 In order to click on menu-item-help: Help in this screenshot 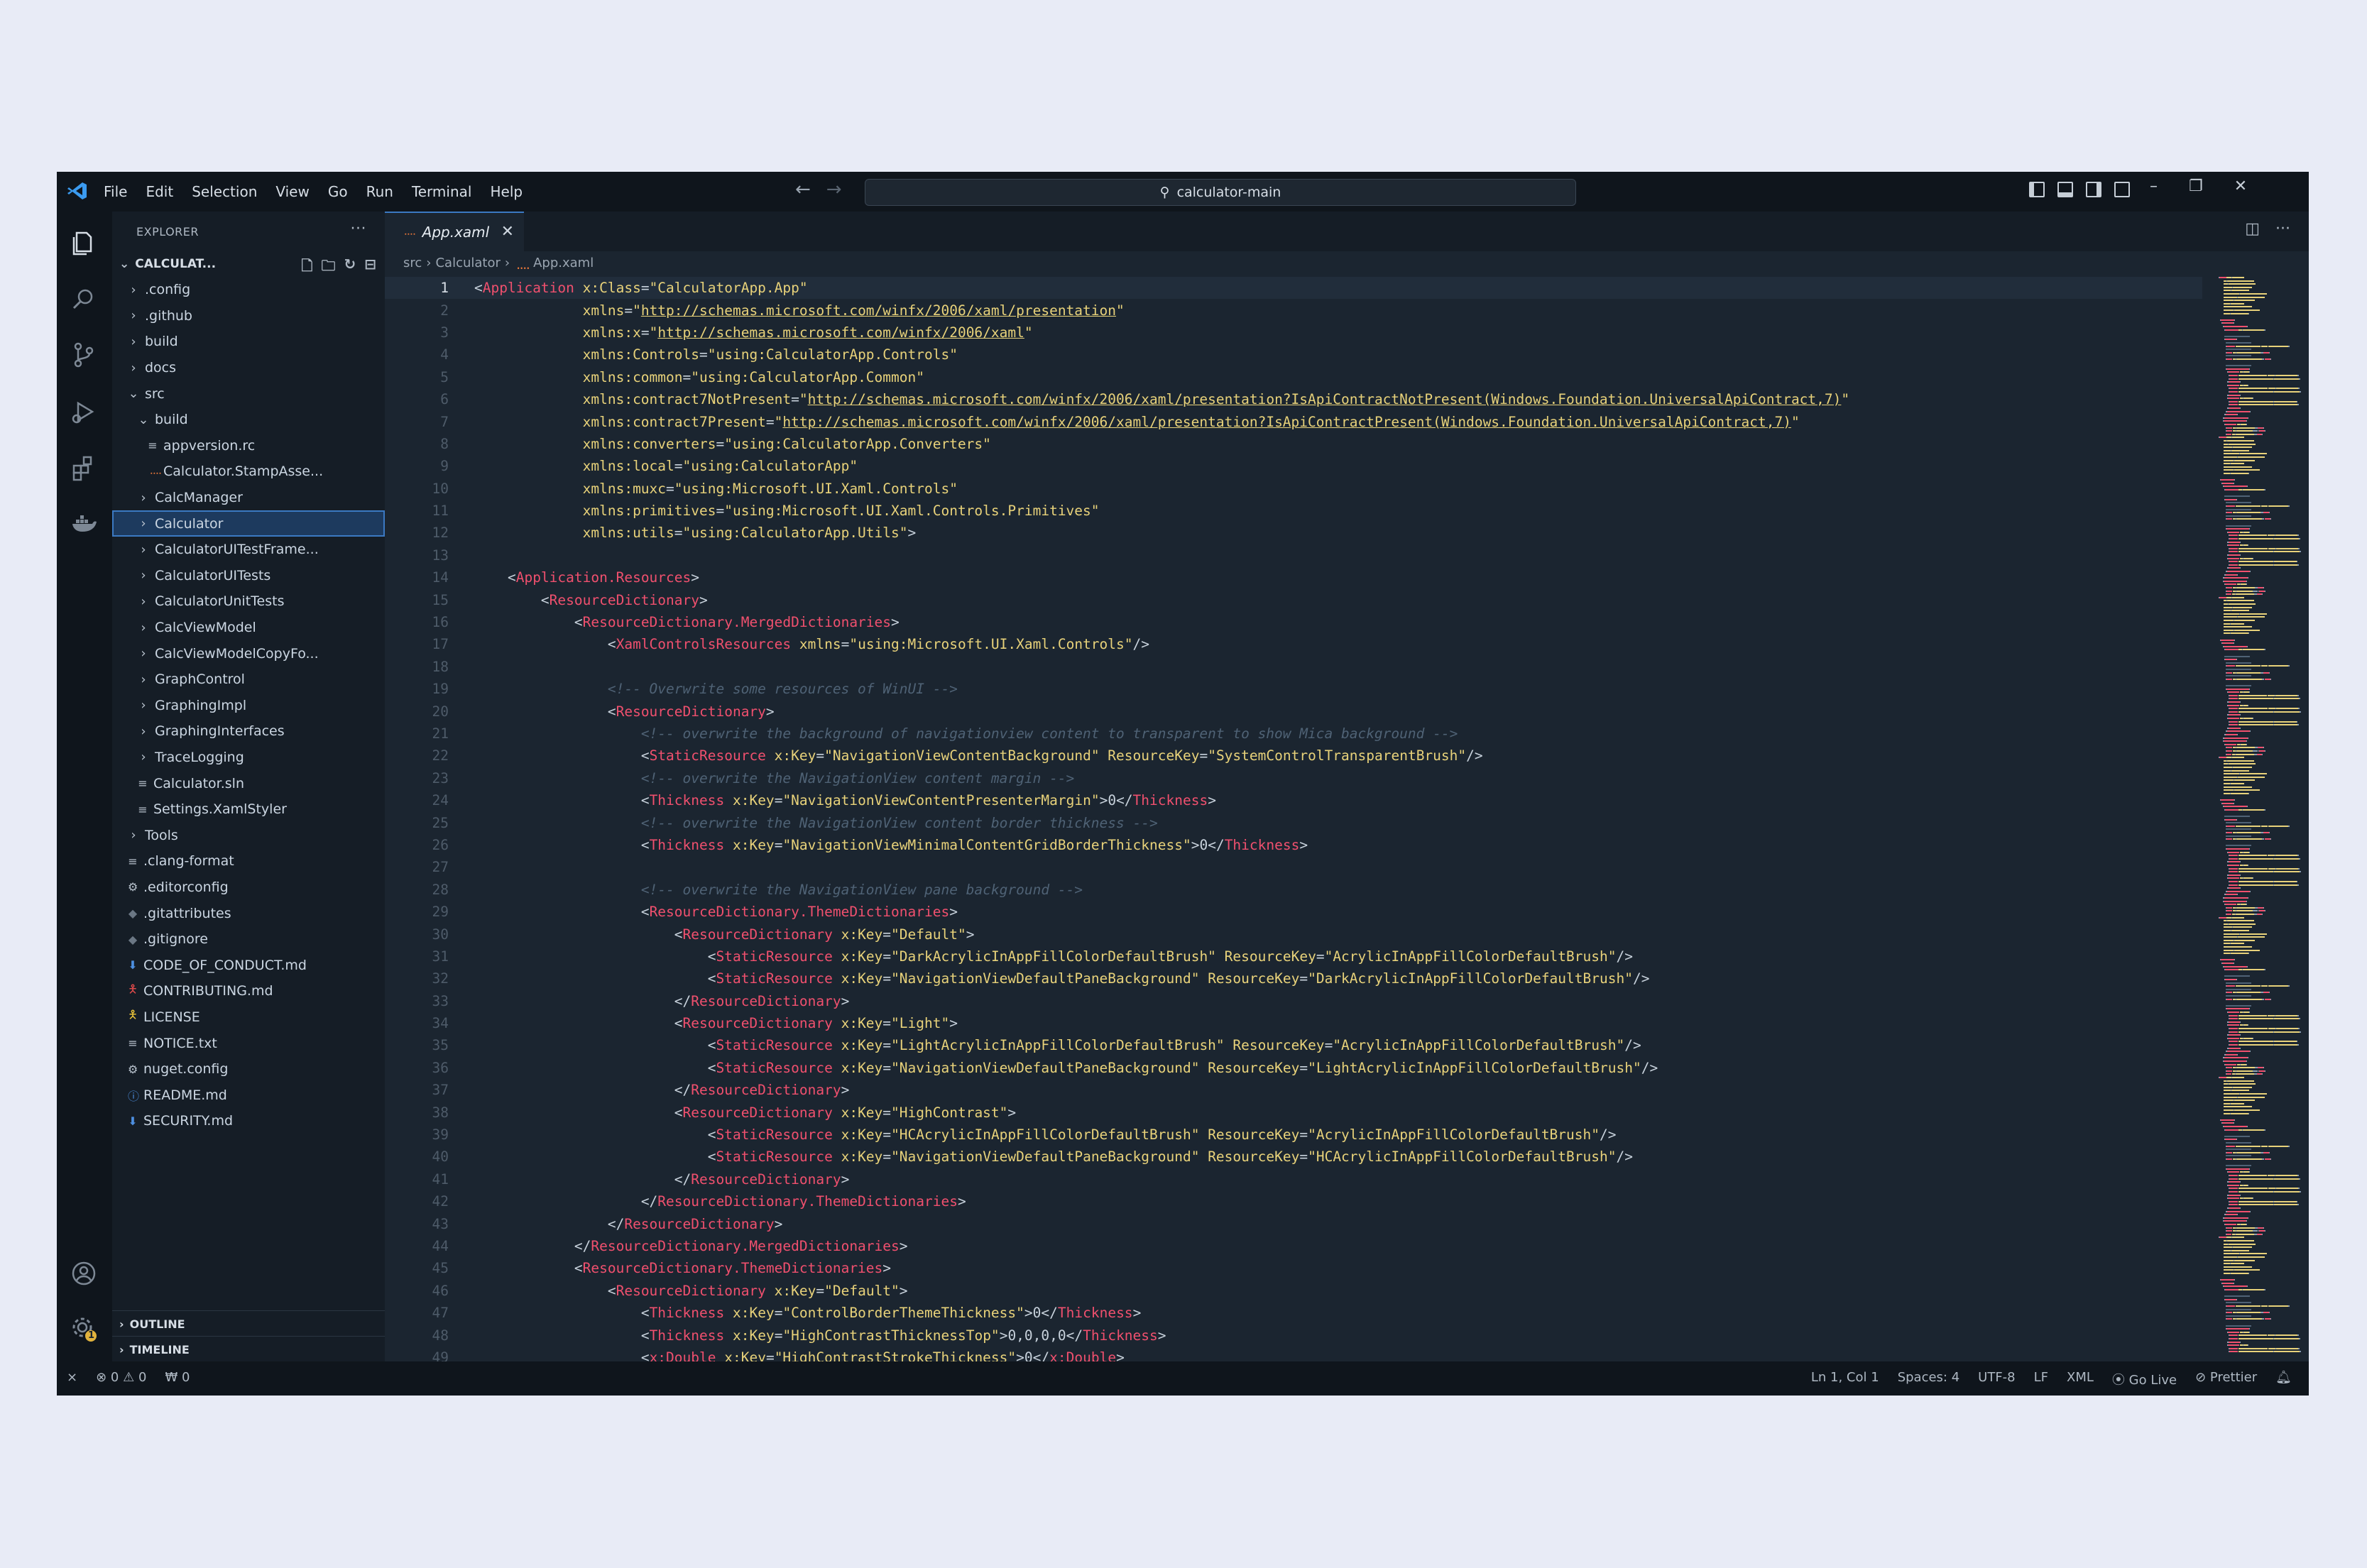, I will do `click(507, 191)`.